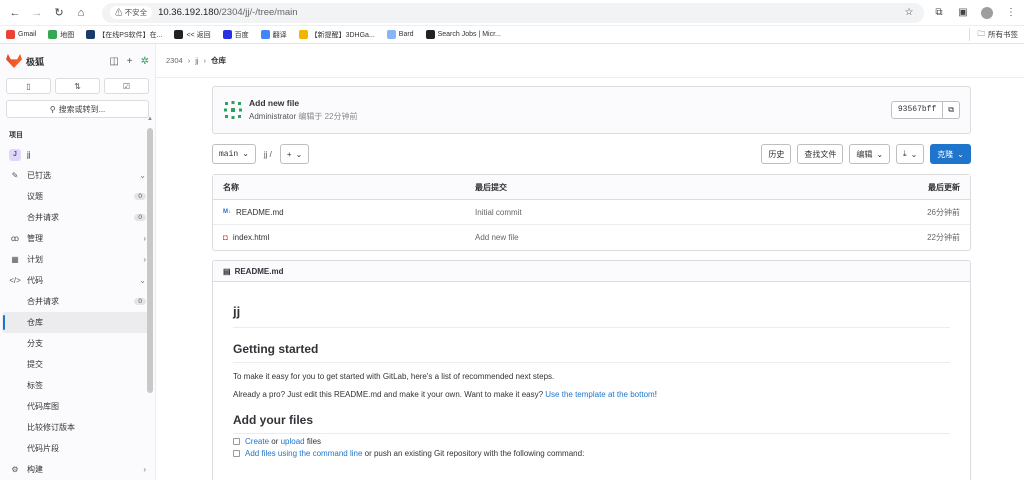 Image resolution: width=1024 pixels, height=480 pixels. What do you see at coordinates (28, 86) in the screenshot?
I see `issues-tab-icon: ▯` at bounding box center [28, 86].